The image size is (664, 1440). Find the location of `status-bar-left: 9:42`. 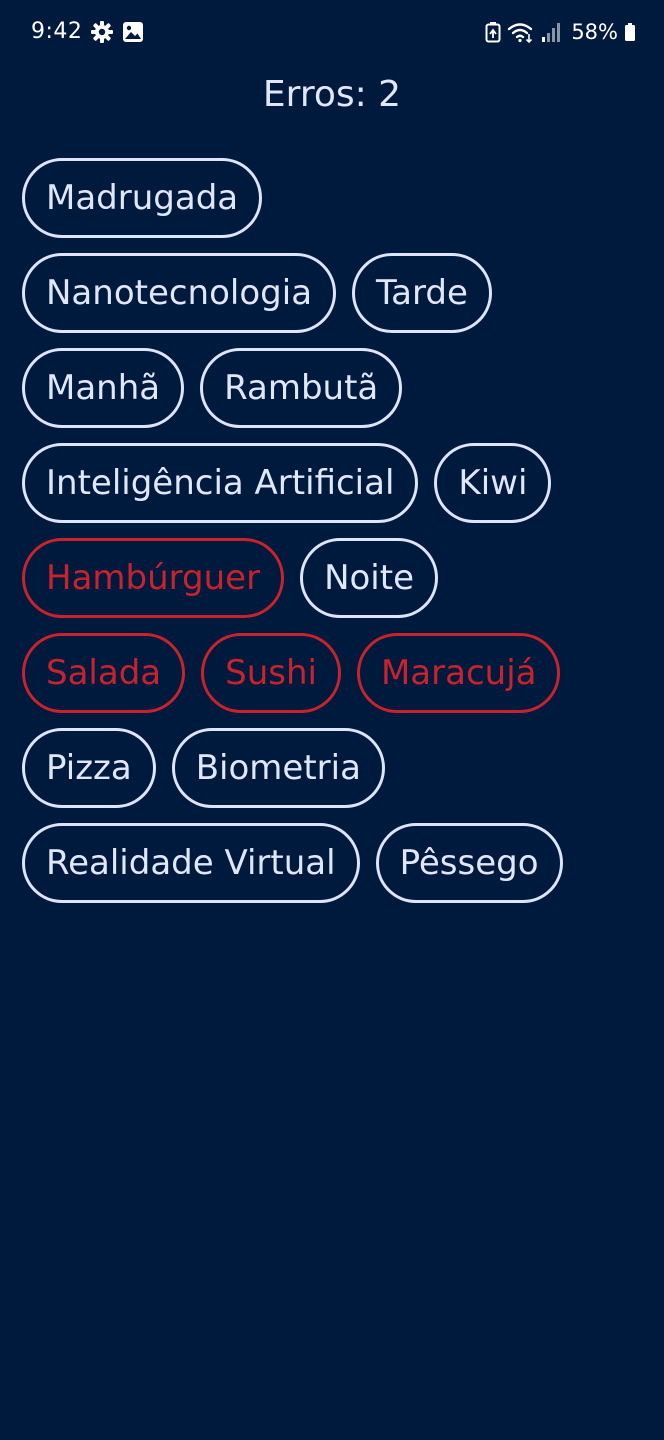

status-bar-left: 9:42 is located at coordinates (87, 32).